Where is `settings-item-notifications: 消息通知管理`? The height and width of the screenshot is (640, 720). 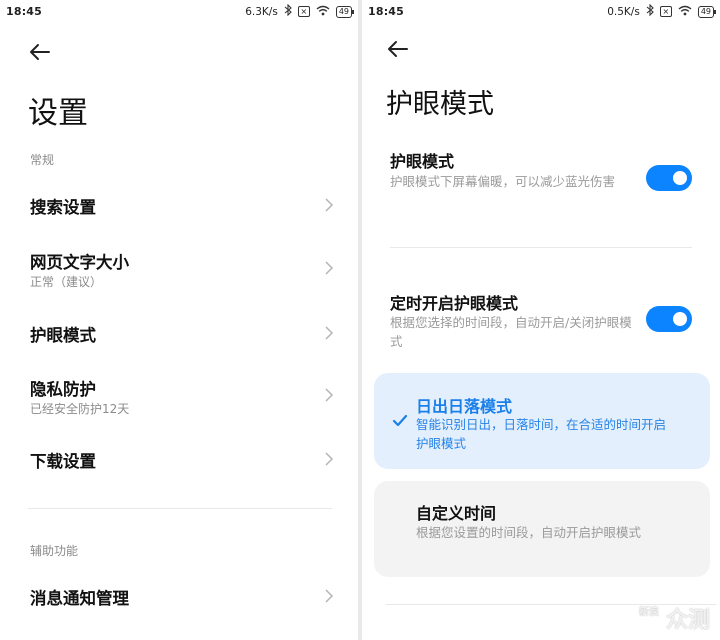 settings-item-notifications: 消息通知管理 is located at coordinates (179, 596).